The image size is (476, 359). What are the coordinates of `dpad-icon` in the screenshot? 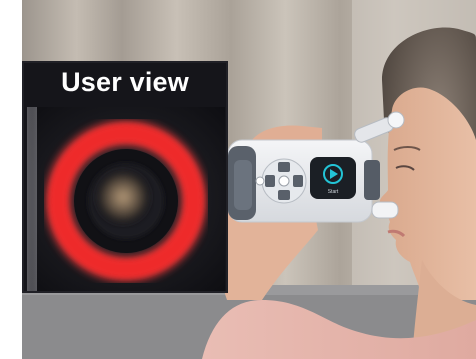 It's located at (284, 181).